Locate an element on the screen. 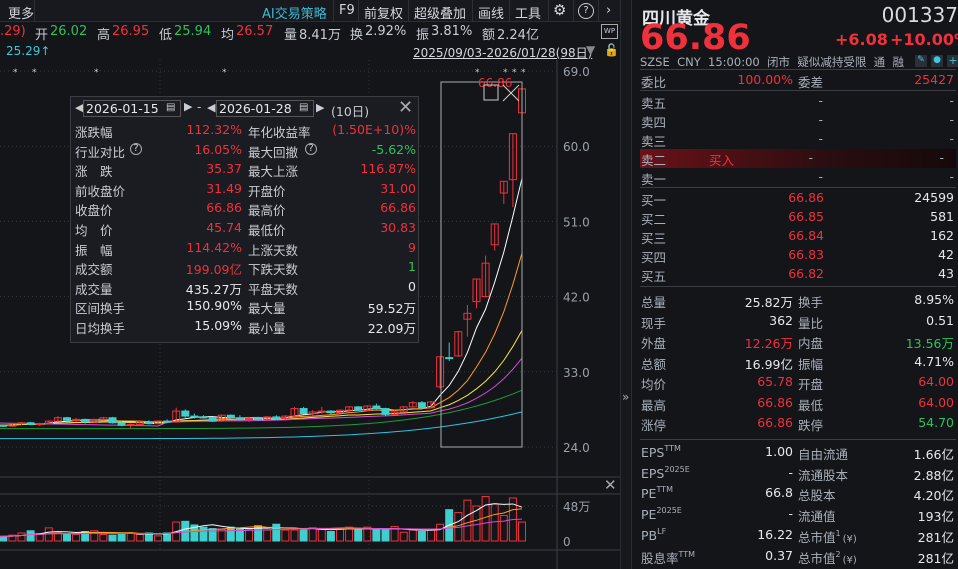 This screenshot has width=958, height=569. metric-label: PE2025E is located at coordinates (661, 514).